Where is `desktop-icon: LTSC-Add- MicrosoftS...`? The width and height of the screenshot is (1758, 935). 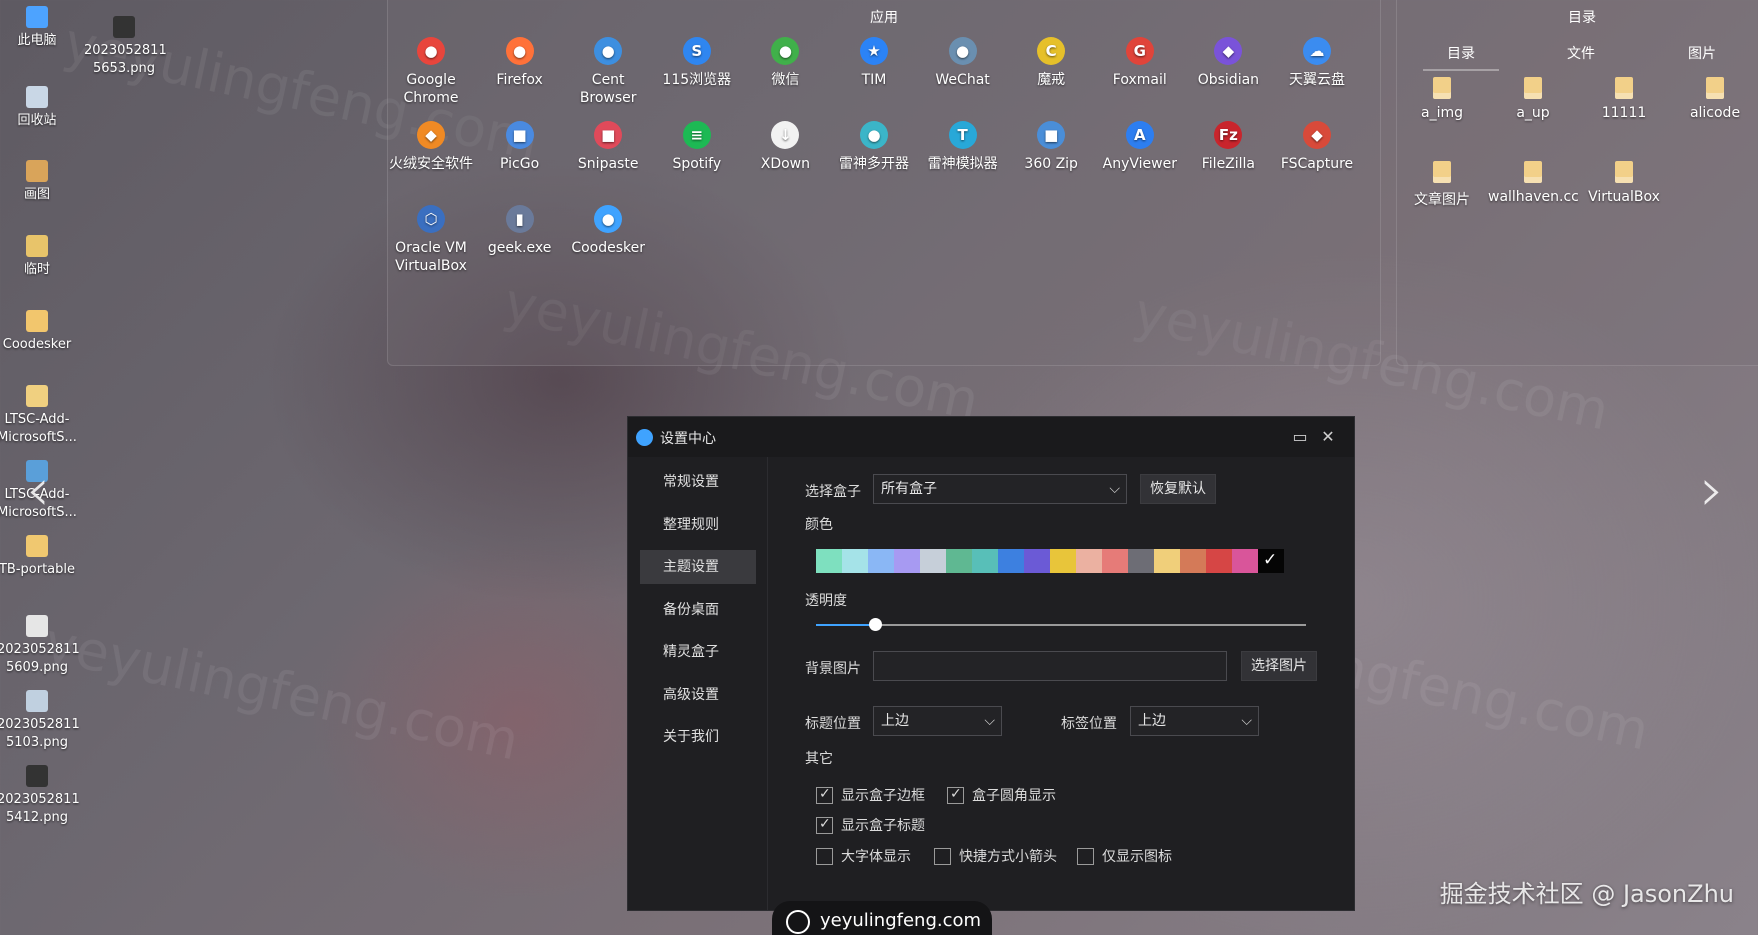
desktop-icon: LTSC-Add- MicrosoftS... is located at coordinates (38, 416).